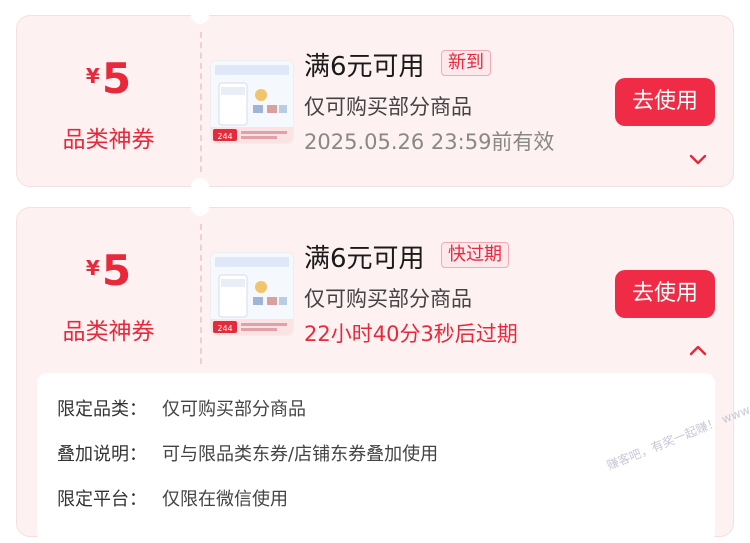 The height and width of the screenshot is (543, 750). I want to click on detail-row: 叠加说明： 可与限品类东券/店铺东券叠加使用, so click(247, 453).